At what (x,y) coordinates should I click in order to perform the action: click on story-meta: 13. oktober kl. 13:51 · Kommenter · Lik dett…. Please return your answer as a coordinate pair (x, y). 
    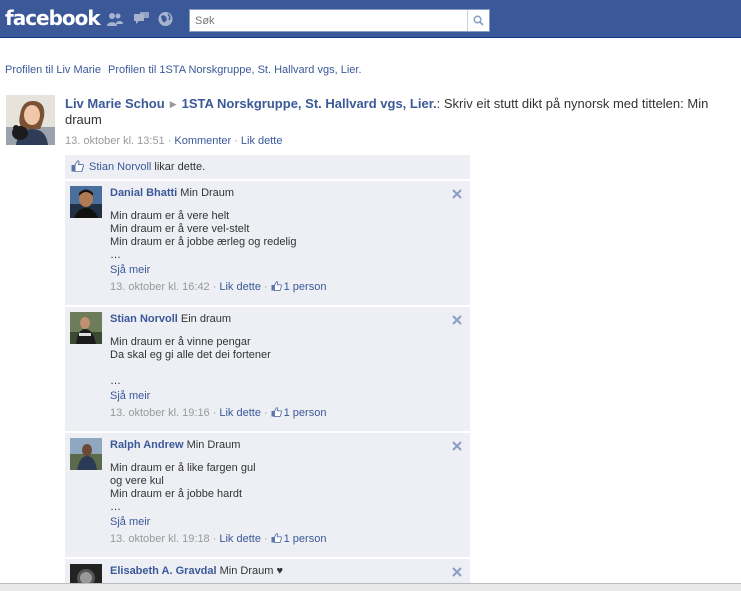
    Looking at the image, I should click on (174, 141).